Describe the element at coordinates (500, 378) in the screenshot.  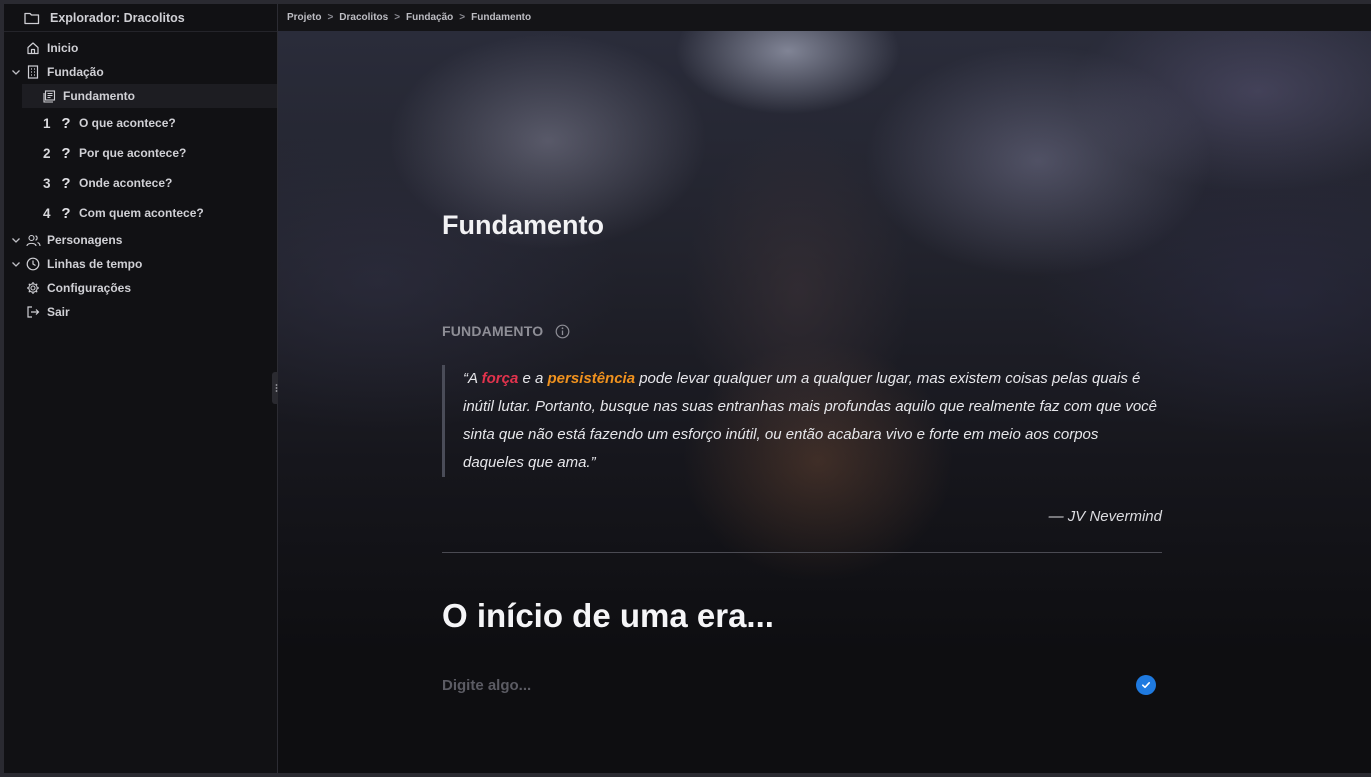
I see `quote-highlight-red: força` at that location.